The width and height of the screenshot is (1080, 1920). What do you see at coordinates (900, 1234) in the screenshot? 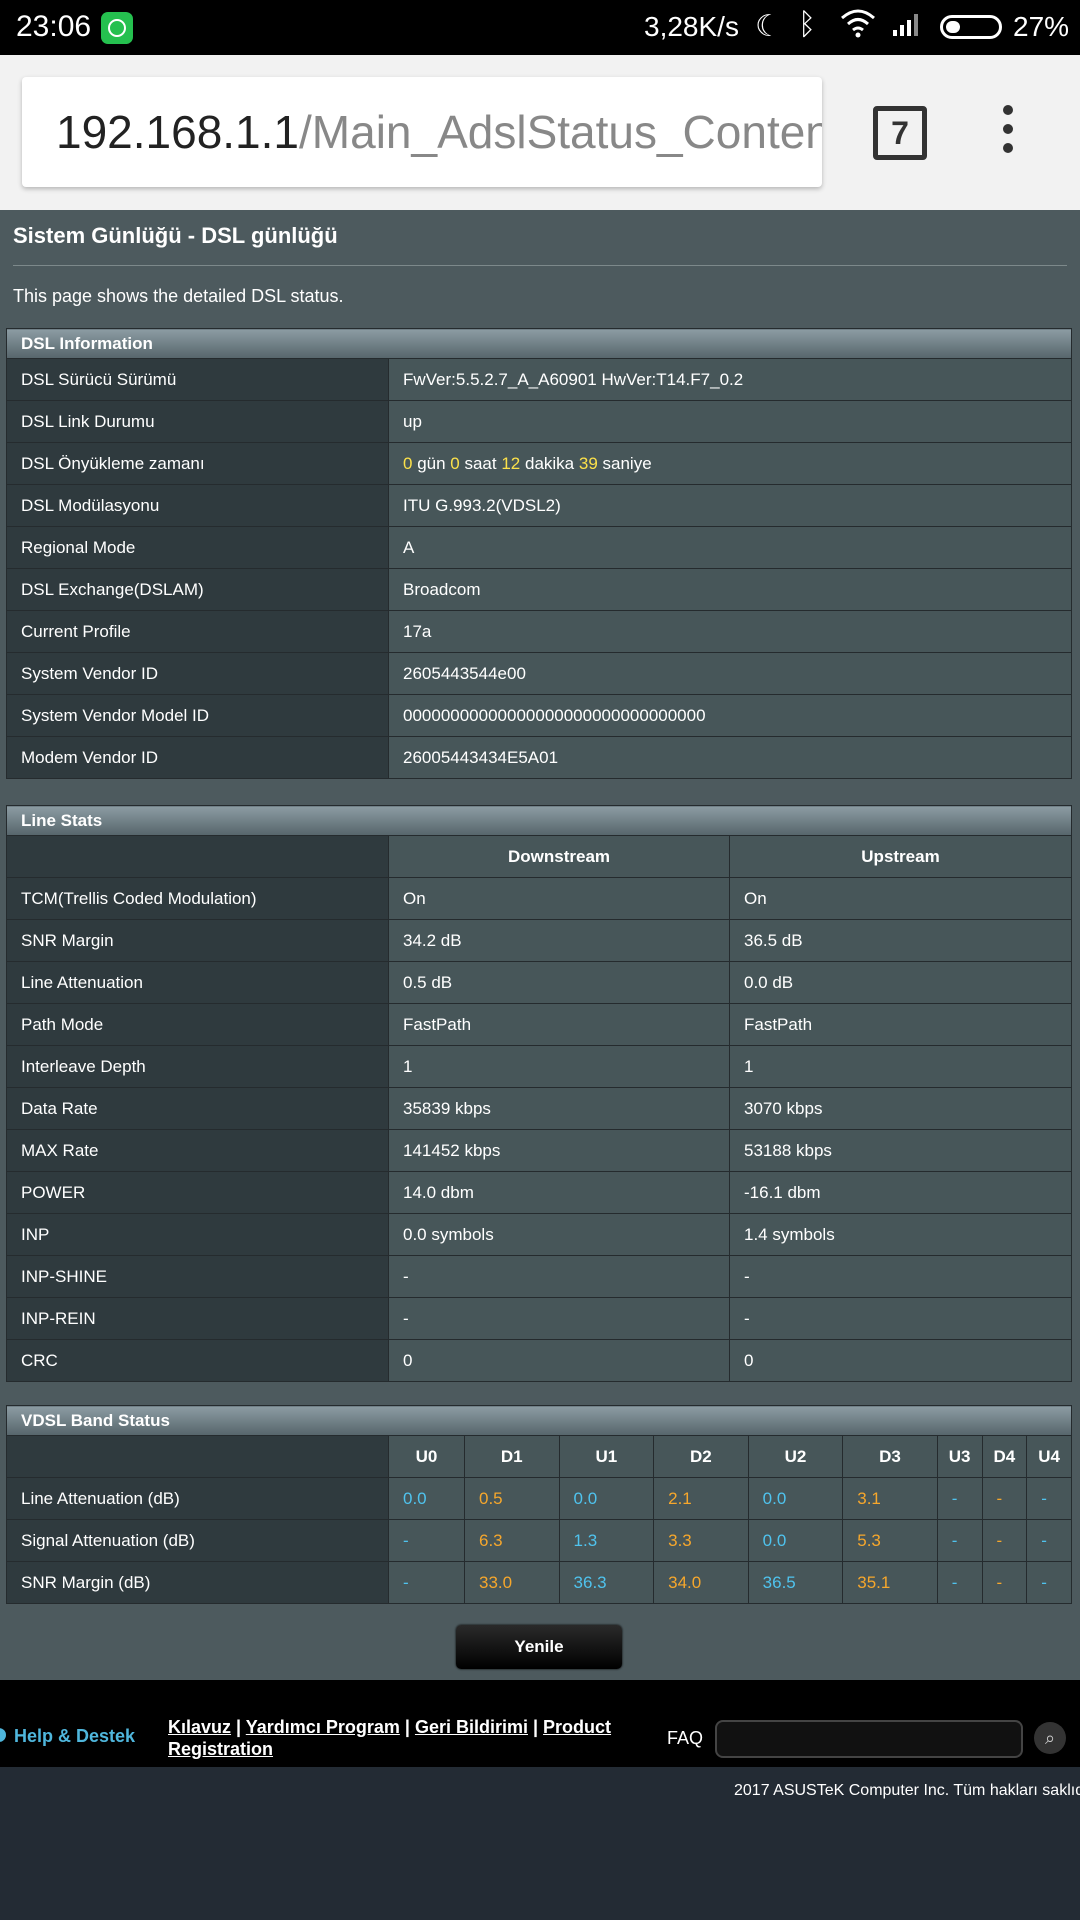
I see `upstream-value: 1.4 symbols` at bounding box center [900, 1234].